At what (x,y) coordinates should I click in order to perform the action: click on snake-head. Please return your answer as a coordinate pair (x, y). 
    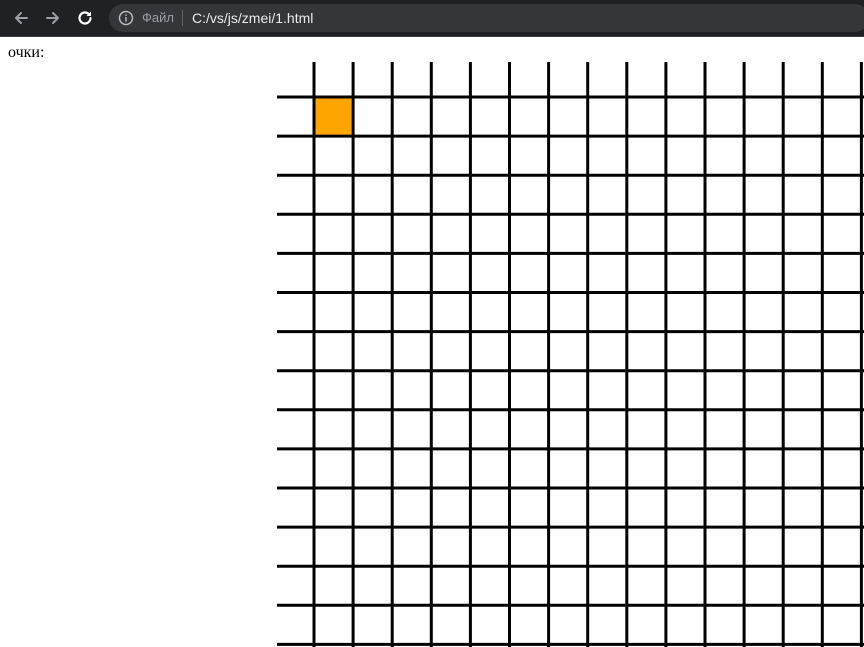
    Looking at the image, I should click on (333, 116).